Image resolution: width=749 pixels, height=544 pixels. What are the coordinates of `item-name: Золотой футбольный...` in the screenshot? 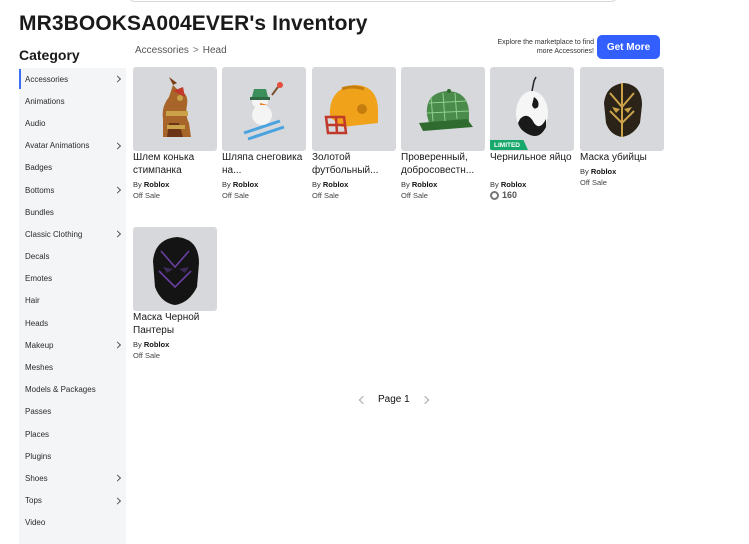 It's located at (354, 164).